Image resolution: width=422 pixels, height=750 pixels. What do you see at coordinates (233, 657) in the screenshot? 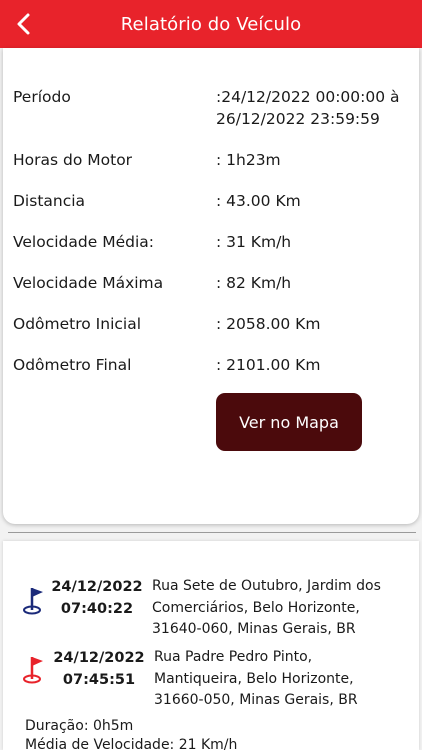
I see `address-line: Rua Padre Pedro Pinto,` at bounding box center [233, 657].